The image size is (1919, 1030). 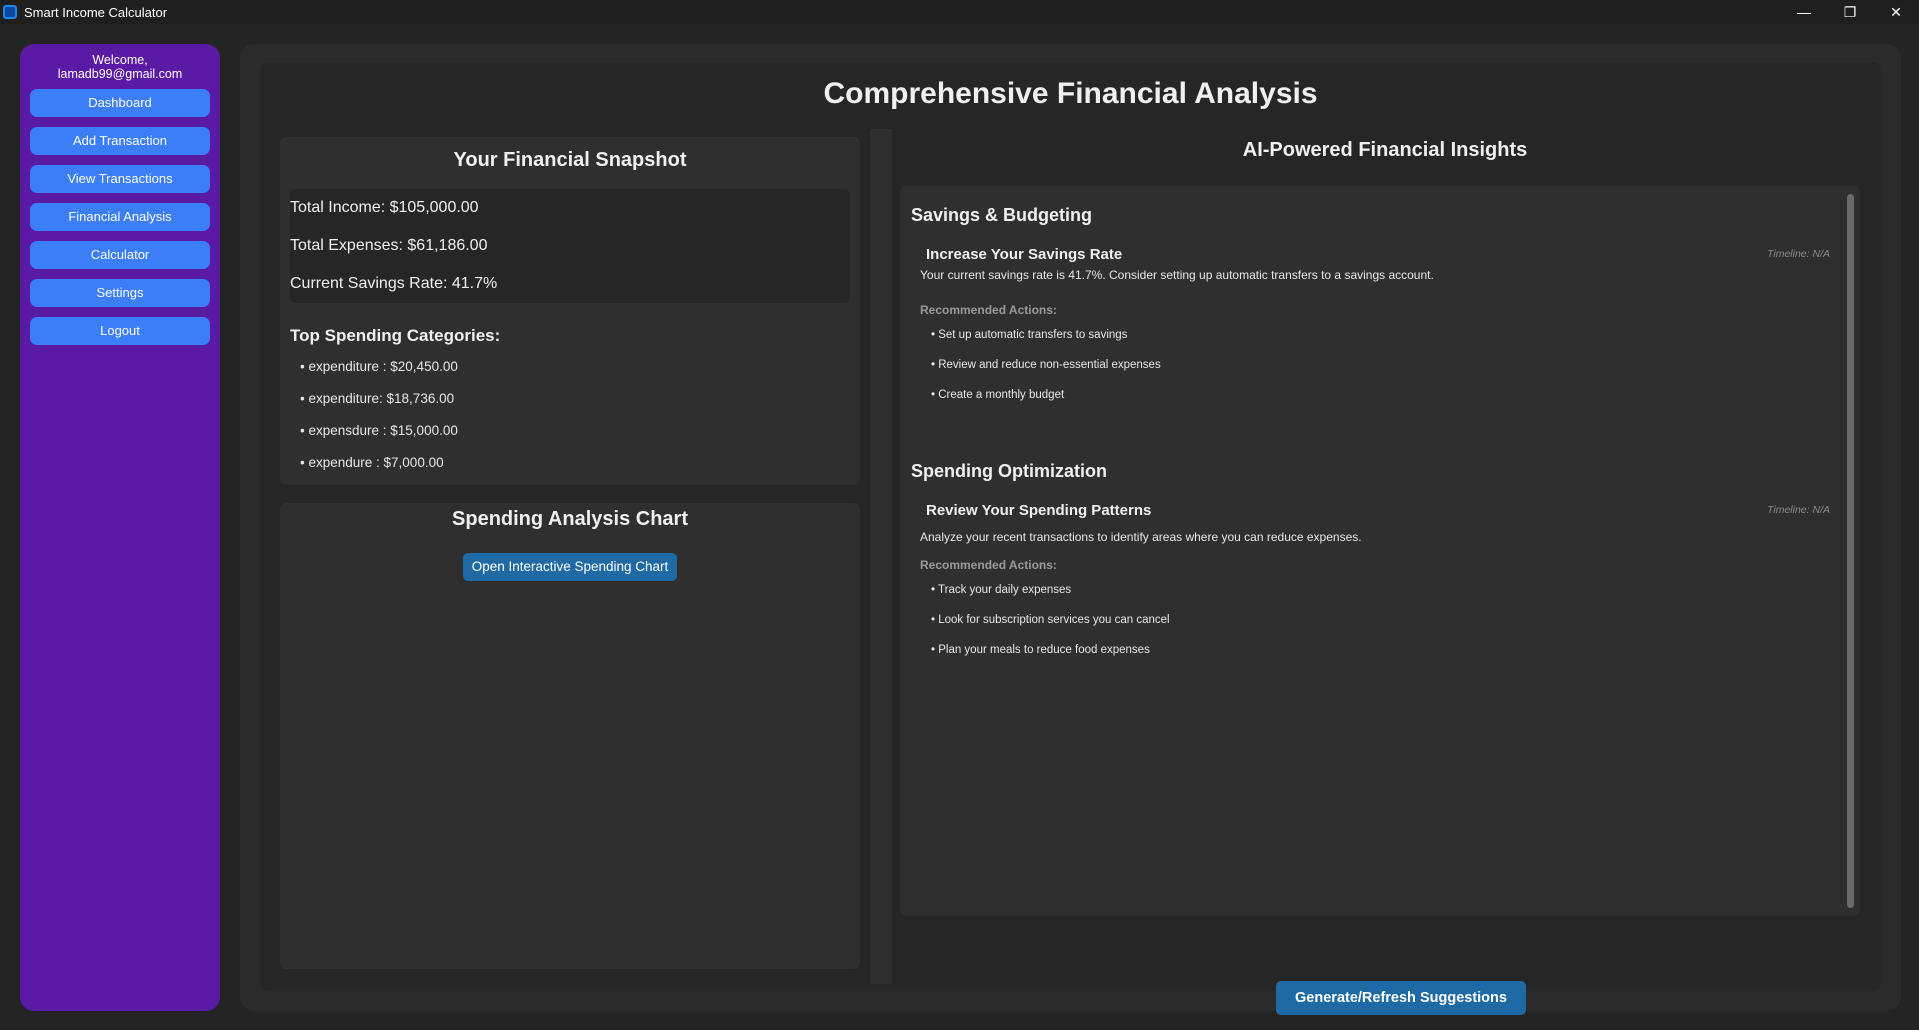 I want to click on restore-button: ❐, so click(x=1850, y=12).